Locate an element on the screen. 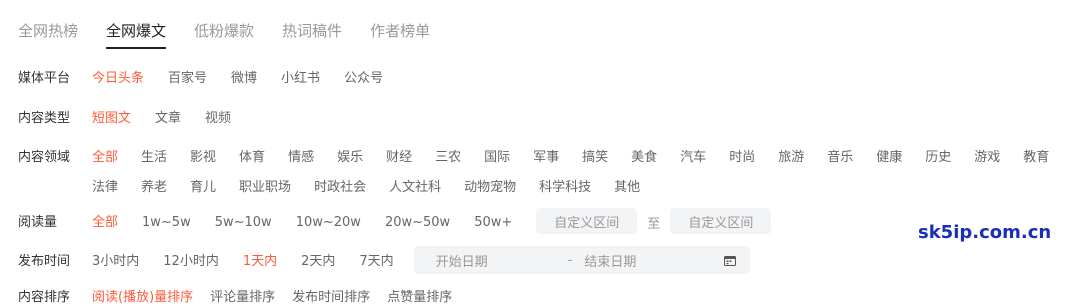 This screenshot has height=308, width=1080. platform-option: 今日头条 is located at coordinates (118, 79).